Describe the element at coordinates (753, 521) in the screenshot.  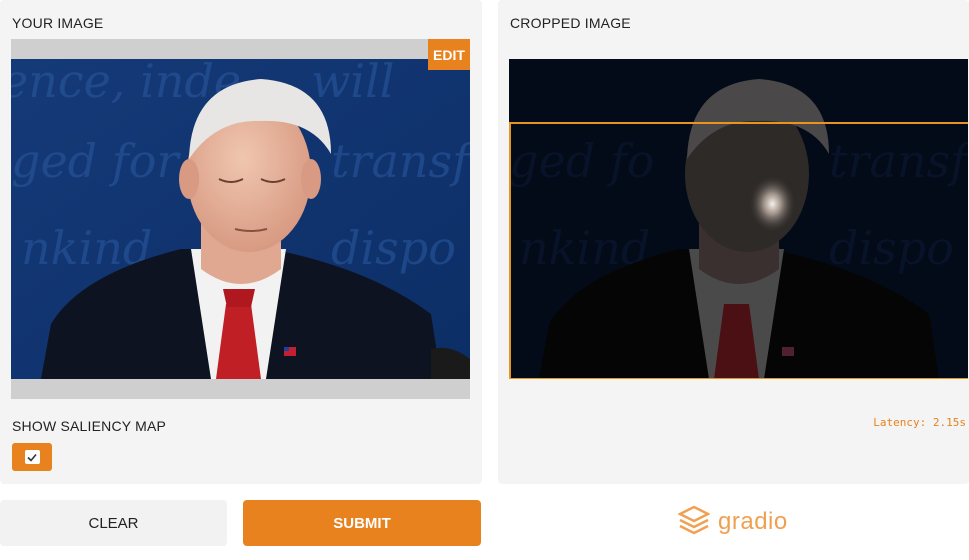
I see `gradio-wordmark: gradio` at that location.